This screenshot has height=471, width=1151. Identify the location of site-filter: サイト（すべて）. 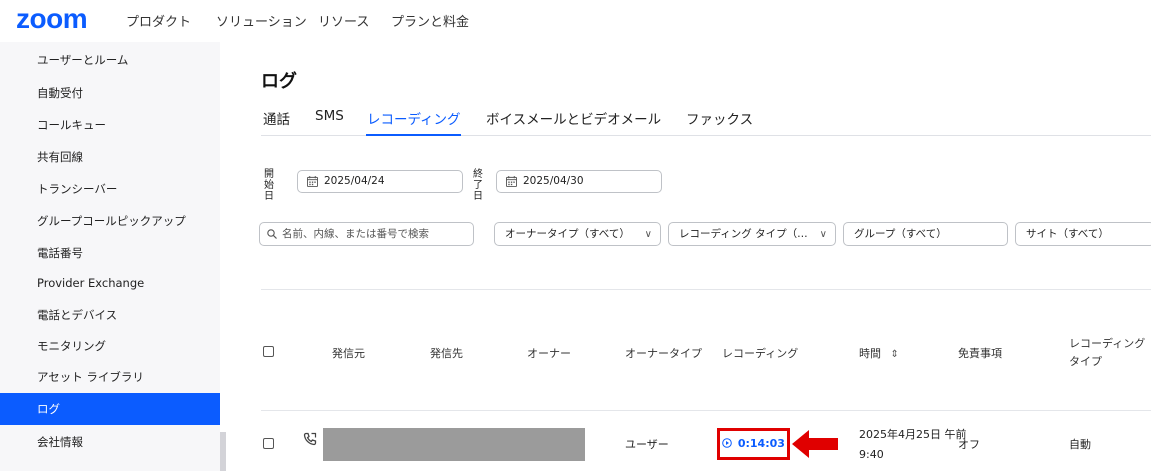
(1083, 234).